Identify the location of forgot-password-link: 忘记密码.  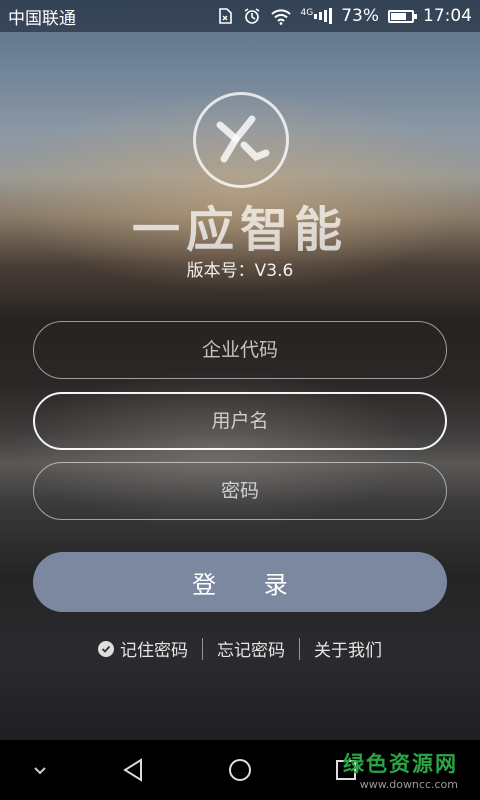
(251, 648).